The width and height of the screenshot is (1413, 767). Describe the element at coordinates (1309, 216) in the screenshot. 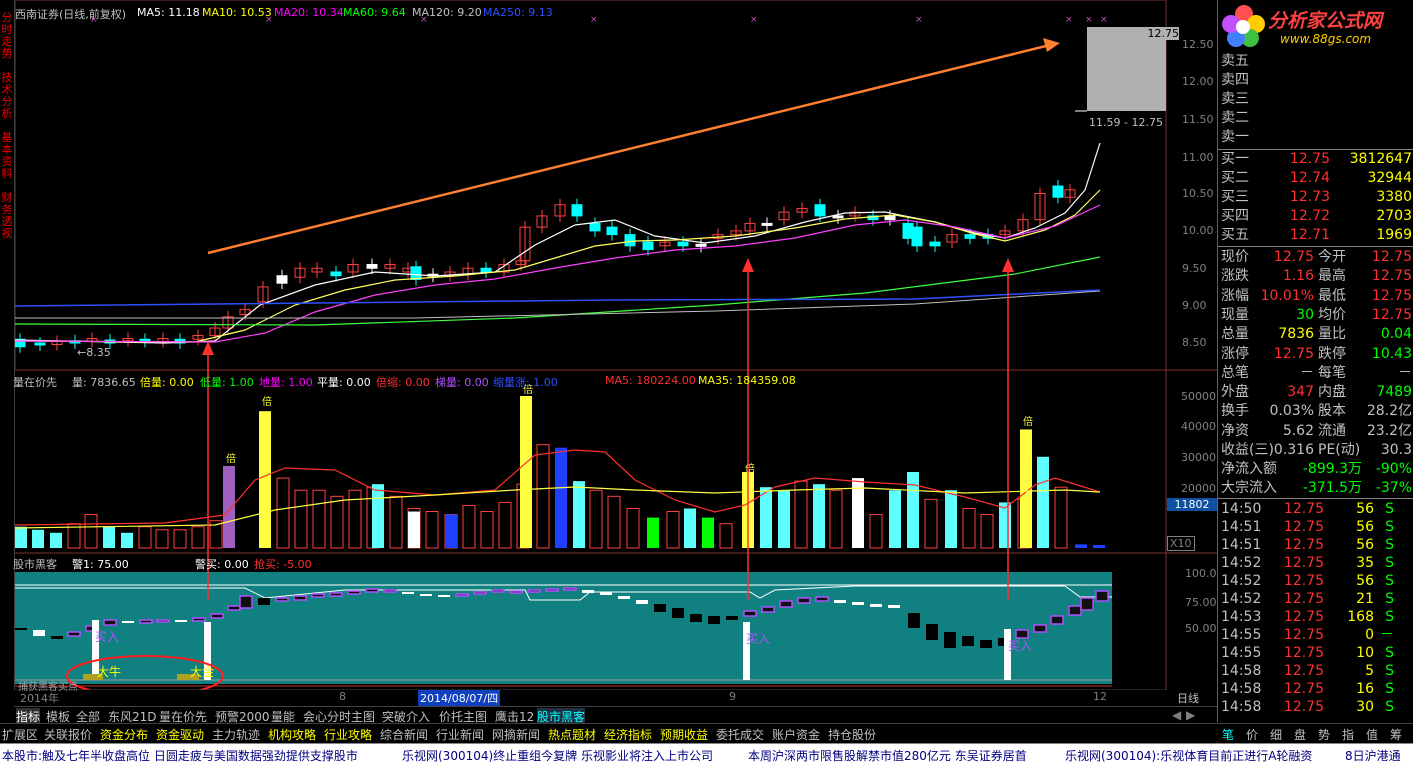

I see `buy-price: 12.72` at that location.